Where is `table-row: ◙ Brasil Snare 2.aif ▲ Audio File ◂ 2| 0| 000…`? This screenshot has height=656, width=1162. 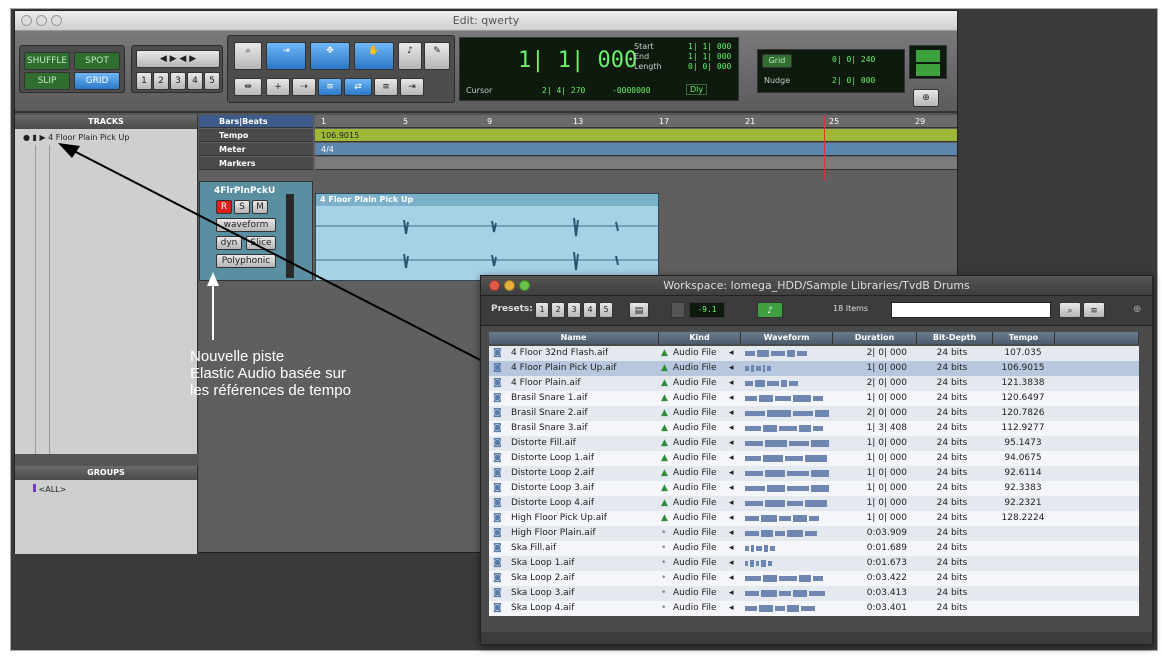 table-row: ◙ Brasil Snare 2.aif ▲ Audio File ◂ 2| 0| 000… is located at coordinates (814, 413).